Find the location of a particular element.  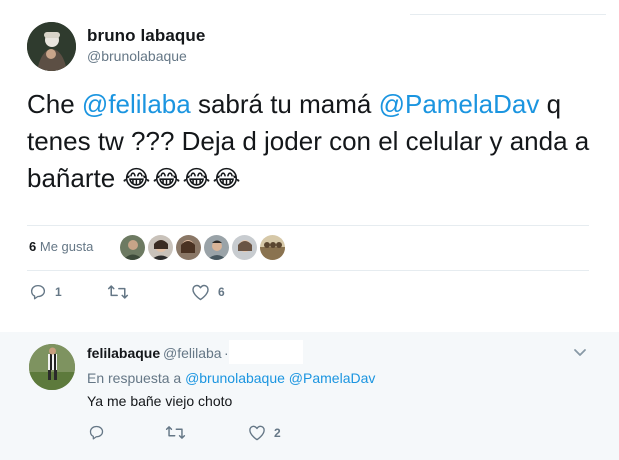

text-part: sabrá tu mamá is located at coordinates (284, 104).